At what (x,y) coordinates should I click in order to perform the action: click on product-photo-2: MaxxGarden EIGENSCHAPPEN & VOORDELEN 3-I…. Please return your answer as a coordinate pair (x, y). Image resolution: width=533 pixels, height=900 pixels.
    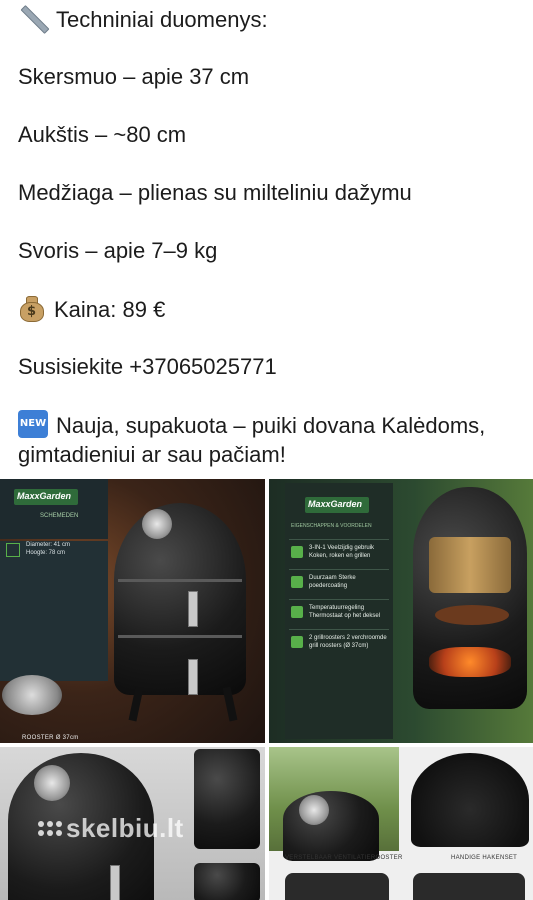
    Looking at the image, I should click on (401, 611).